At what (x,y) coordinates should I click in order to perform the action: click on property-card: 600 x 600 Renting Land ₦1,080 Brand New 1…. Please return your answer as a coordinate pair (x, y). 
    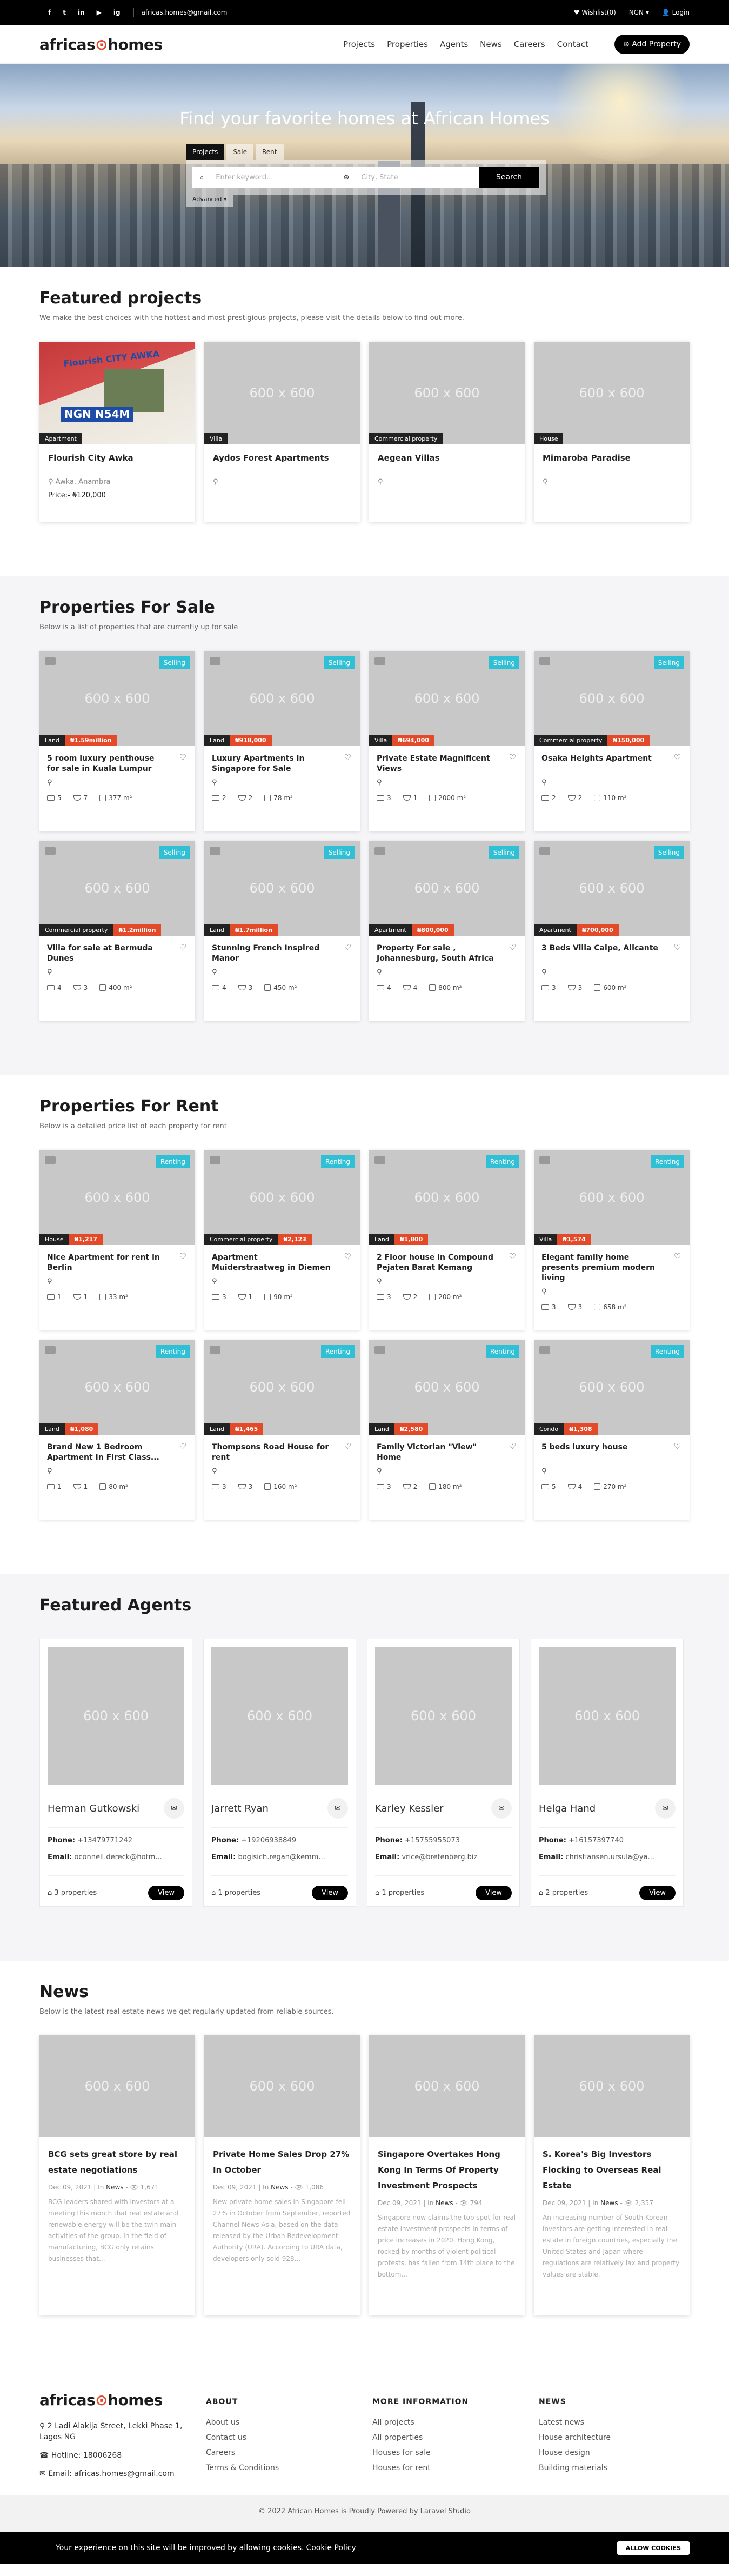
    Looking at the image, I should click on (117, 1430).